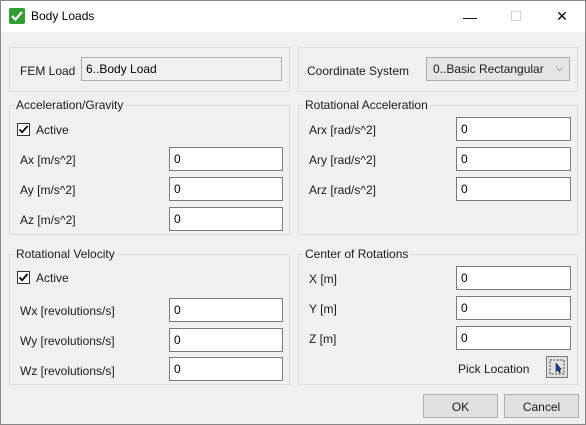 This screenshot has height=425, width=586. What do you see at coordinates (65, 254) in the screenshot?
I see `rotational-velocity-title: Rotational Velocity` at bounding box center [65, 254].